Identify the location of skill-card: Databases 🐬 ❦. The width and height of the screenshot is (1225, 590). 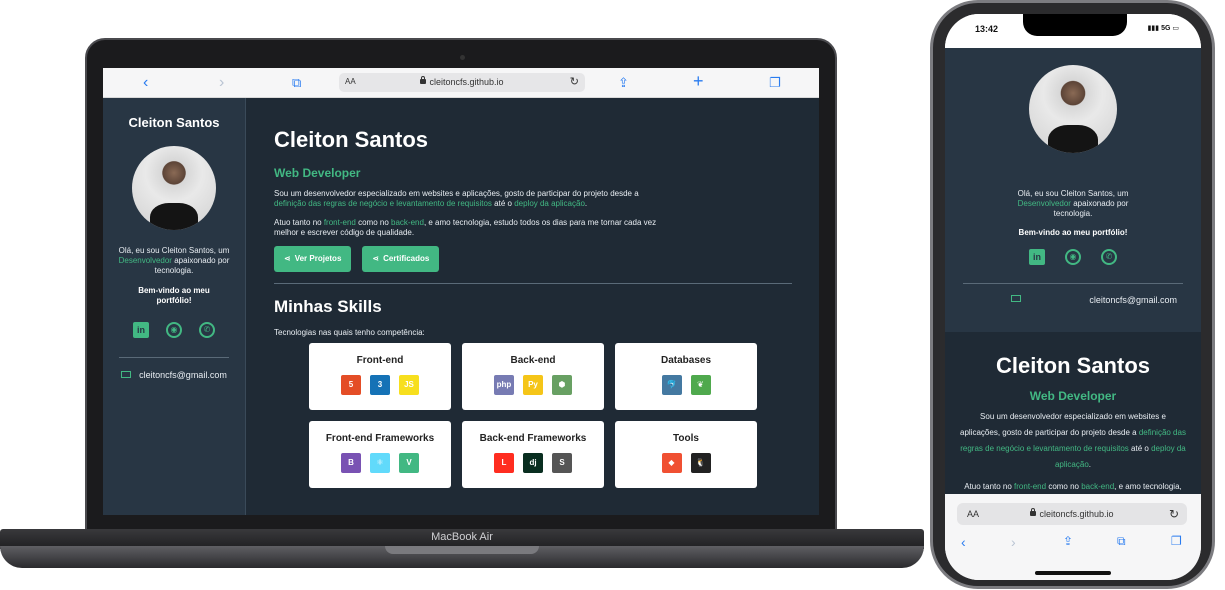
(686, 376).